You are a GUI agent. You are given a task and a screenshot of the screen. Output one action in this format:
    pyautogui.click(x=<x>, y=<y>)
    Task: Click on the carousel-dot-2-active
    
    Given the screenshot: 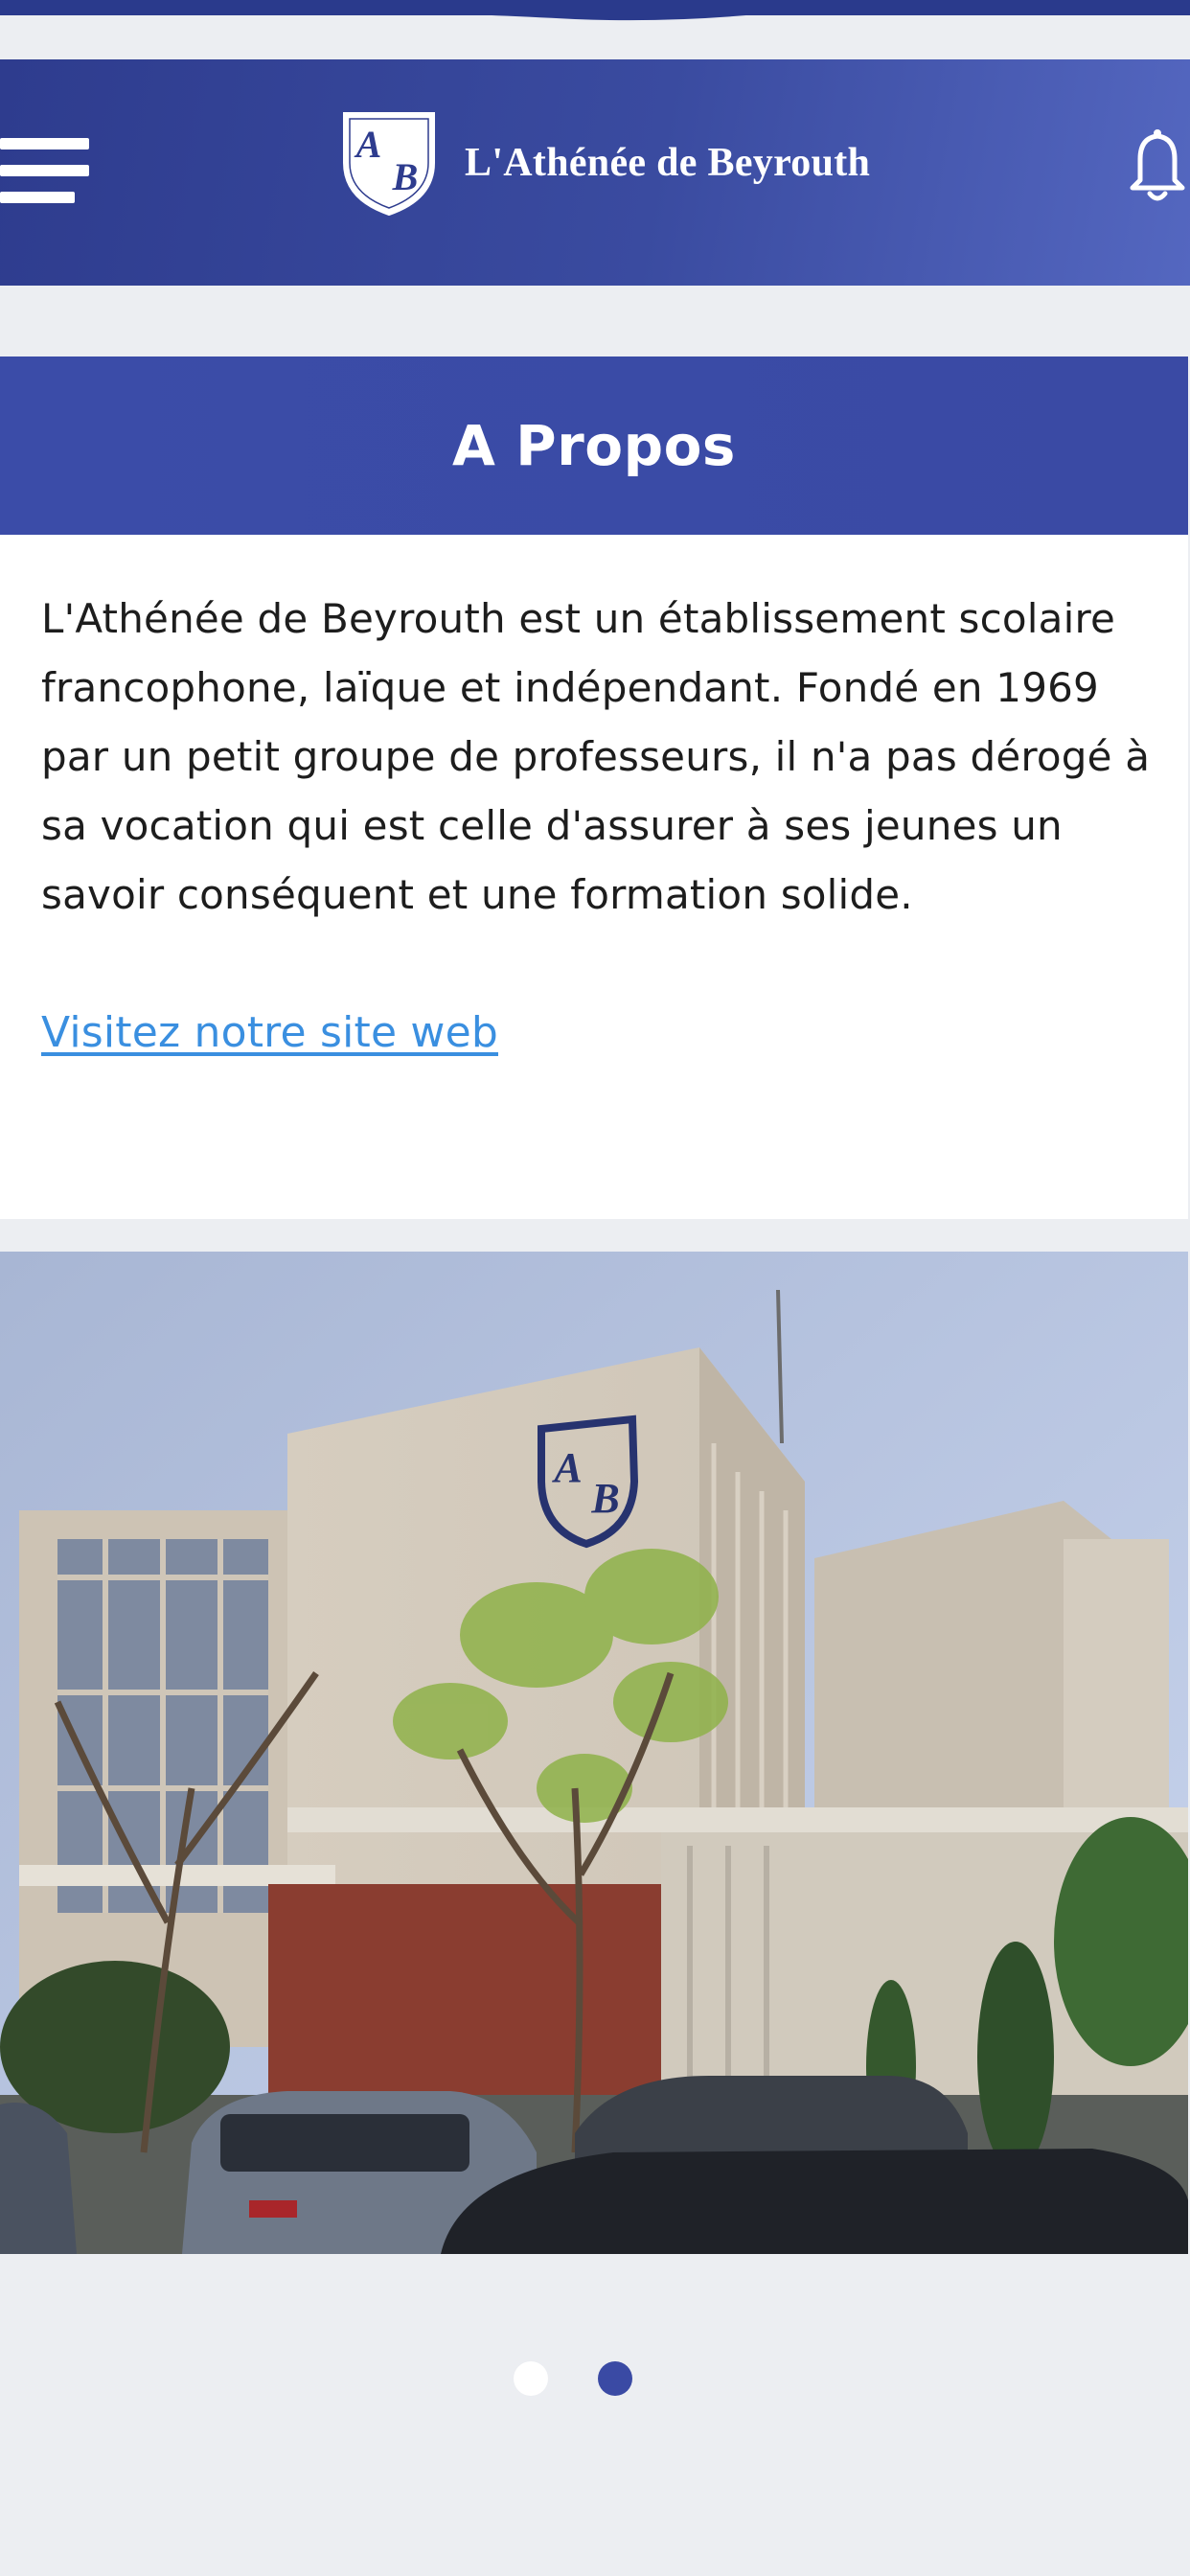 What is the action you would take?
    pyautogui.click(x=615, y=2378)
    